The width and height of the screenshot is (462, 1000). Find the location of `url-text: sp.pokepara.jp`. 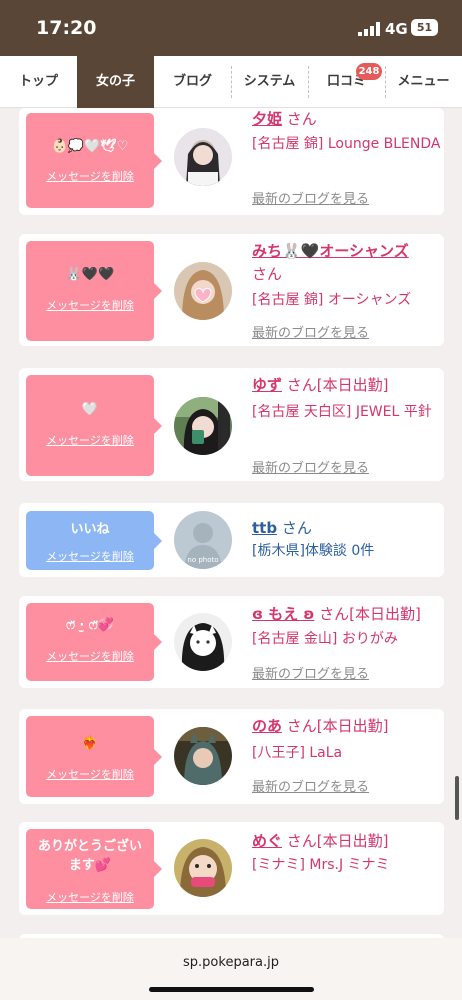

url-text: sp.pokepara.jp is located at coordinates (231, 962).